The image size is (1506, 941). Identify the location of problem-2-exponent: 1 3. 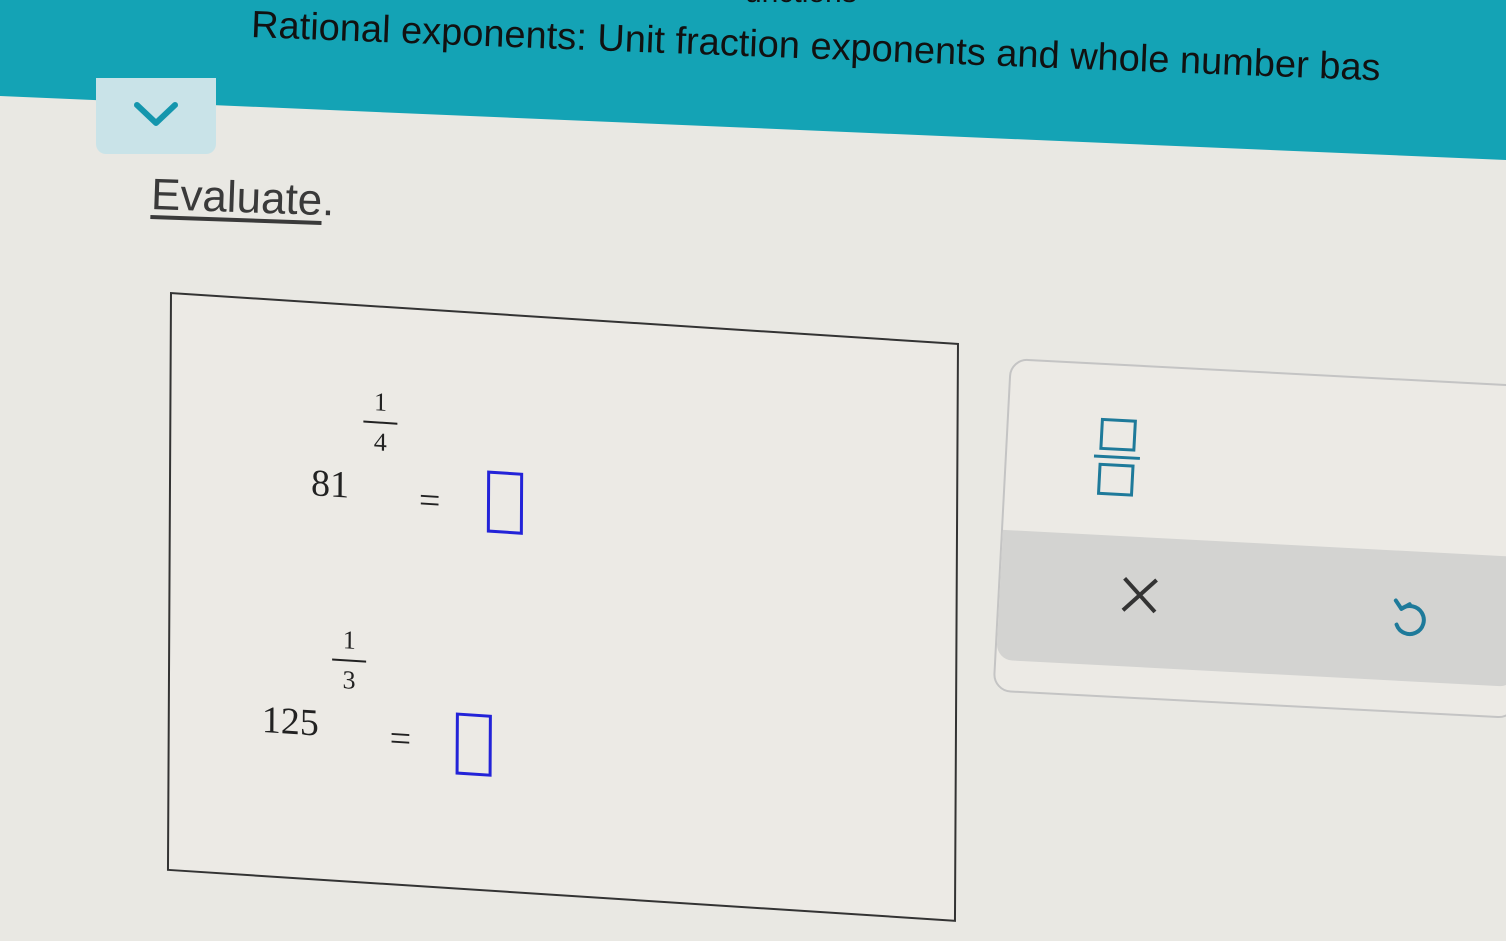
(349, 660).